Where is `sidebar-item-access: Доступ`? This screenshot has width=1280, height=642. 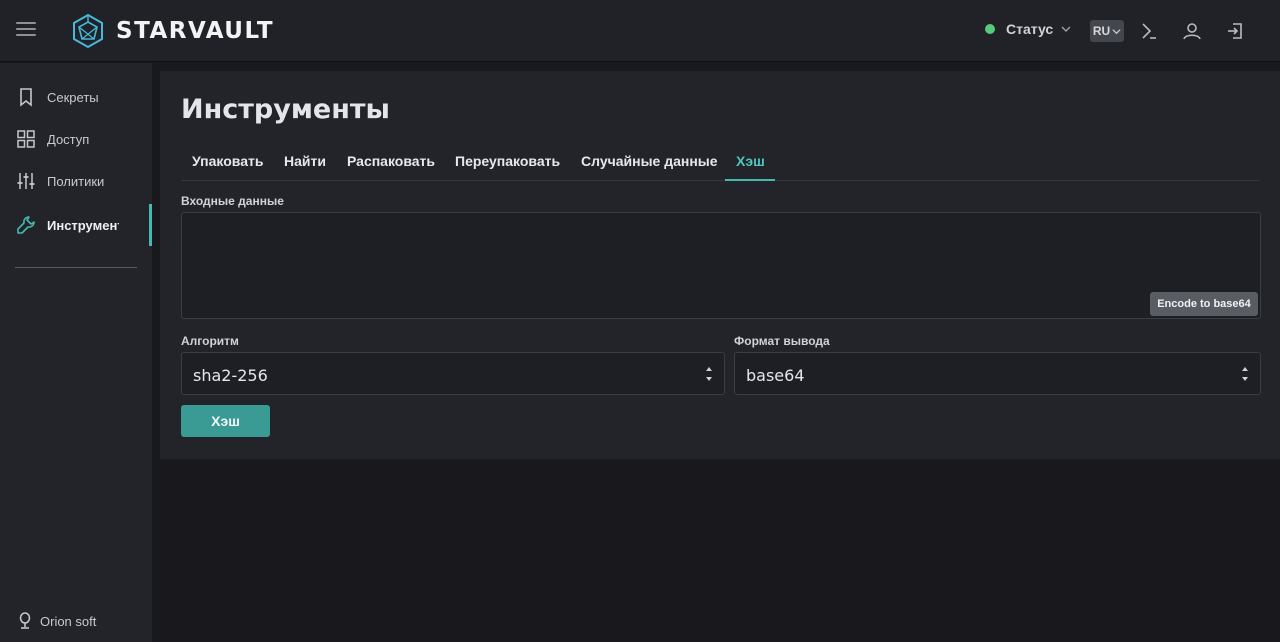 sidebar-item-access: Доступ is located at coordinates (76, 139).